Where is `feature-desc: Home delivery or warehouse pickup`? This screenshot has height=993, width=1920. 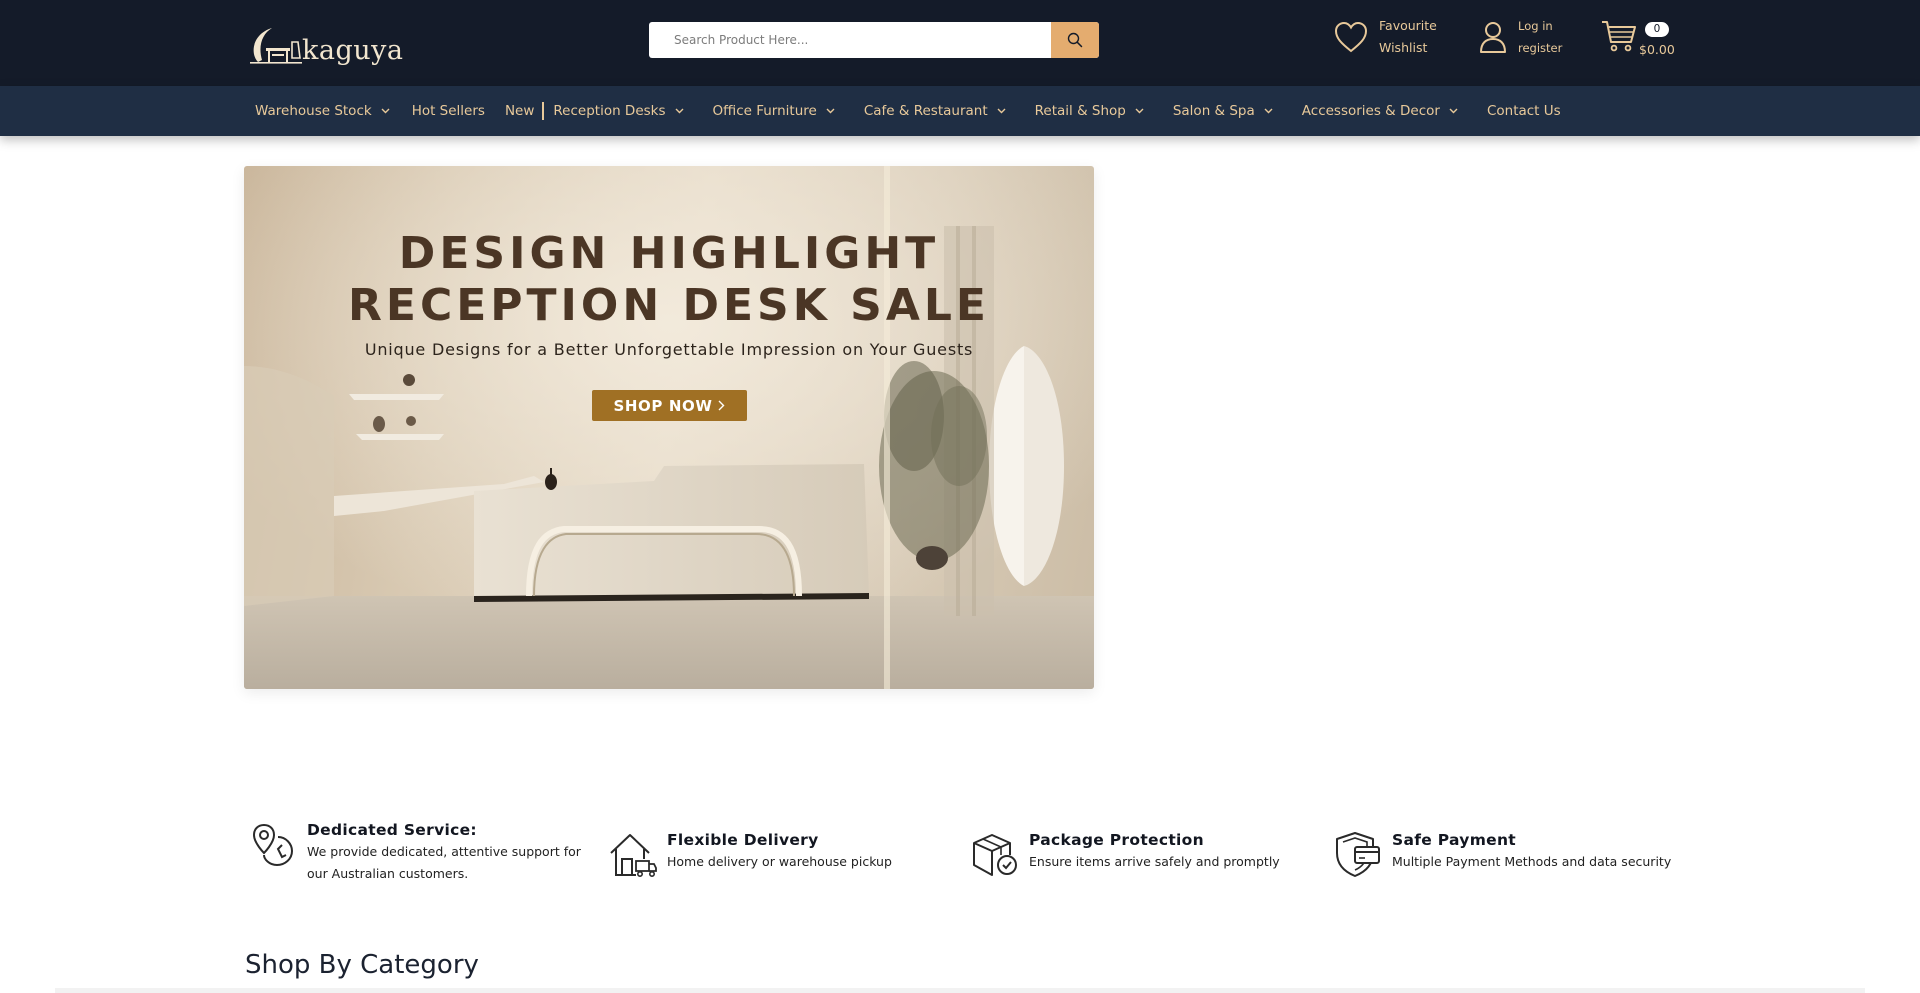
feature-desc: Home delivery or warehouse pickup is located at coordinates (779, 861).